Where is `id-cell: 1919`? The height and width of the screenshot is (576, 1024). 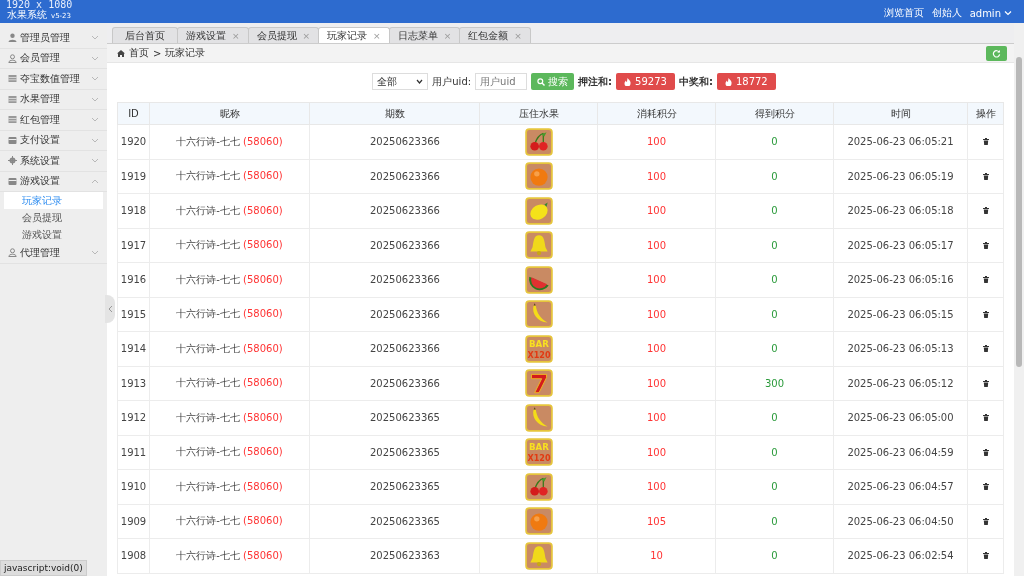 id-cell: 1919 is located at coordinates (133, 176).